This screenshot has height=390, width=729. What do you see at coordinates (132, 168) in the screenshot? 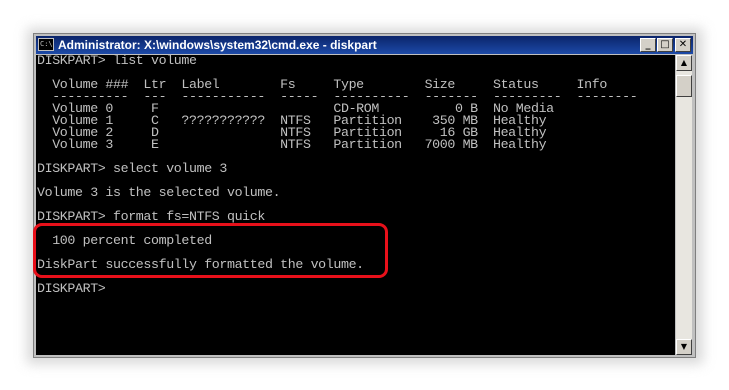
I see `console-line: DISKPART> select volume 3` at bounding box center [132, 168].